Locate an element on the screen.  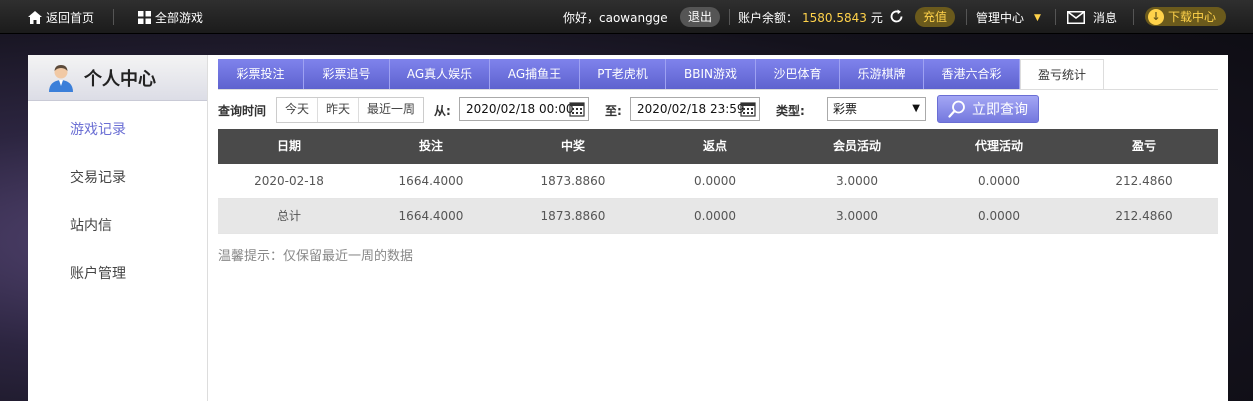
table-header: 日期 投注 中奖 返点 会员活动 代理活动 盈亏 is located at coordinates (718, 146).